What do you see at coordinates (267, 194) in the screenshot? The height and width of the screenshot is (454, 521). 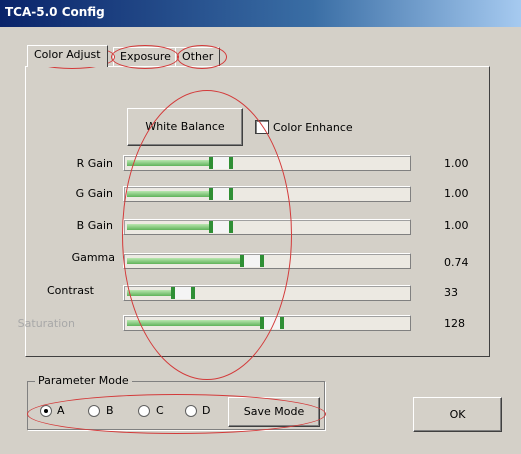 I see `g-gain-slider` at bounding box center [267, 194].